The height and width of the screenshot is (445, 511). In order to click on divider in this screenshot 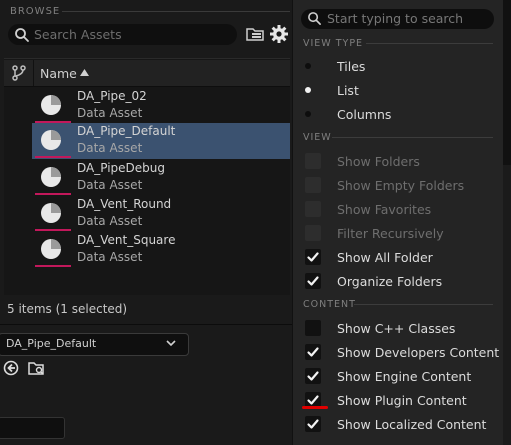, I will do `click(146, 324)`.